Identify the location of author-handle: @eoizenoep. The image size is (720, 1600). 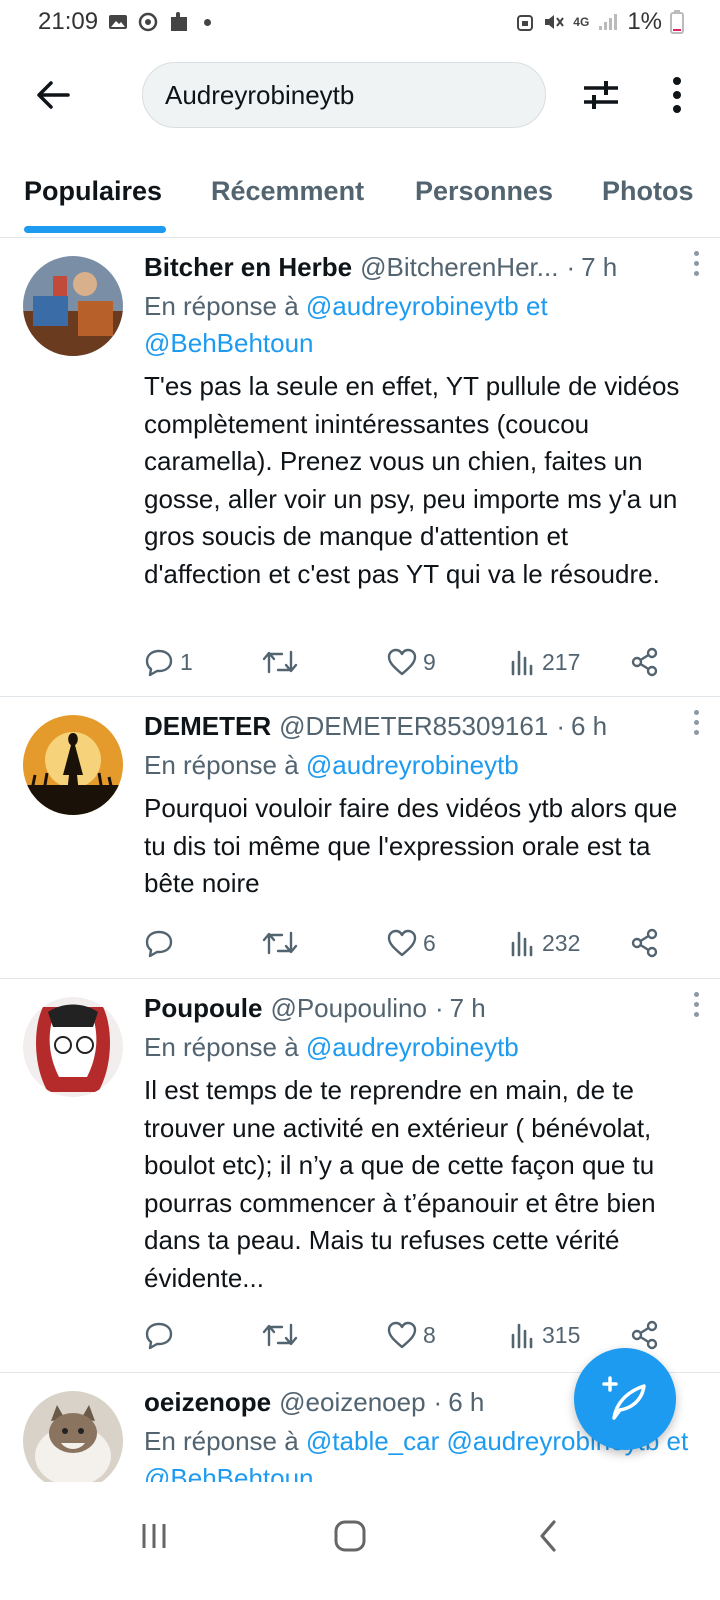
(352, 1402).